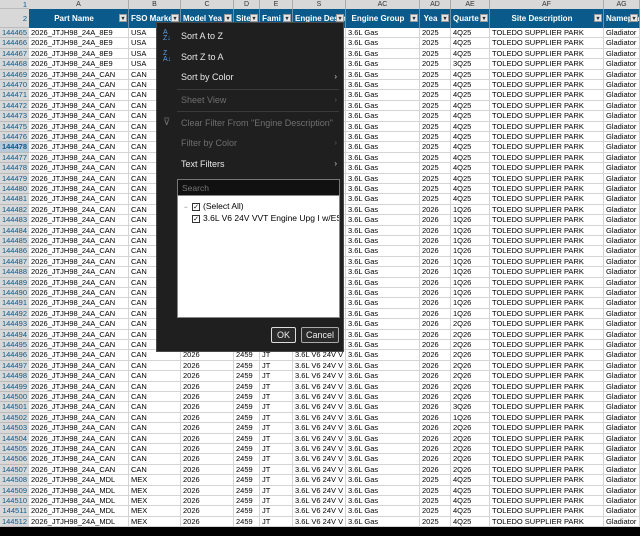 Image resolution: width=640 pixels, height=536 pixels. What do you see at coordinates (14, 501) in the screenshot?
I see `row-number: 144510` at bounding box center [14, 501].